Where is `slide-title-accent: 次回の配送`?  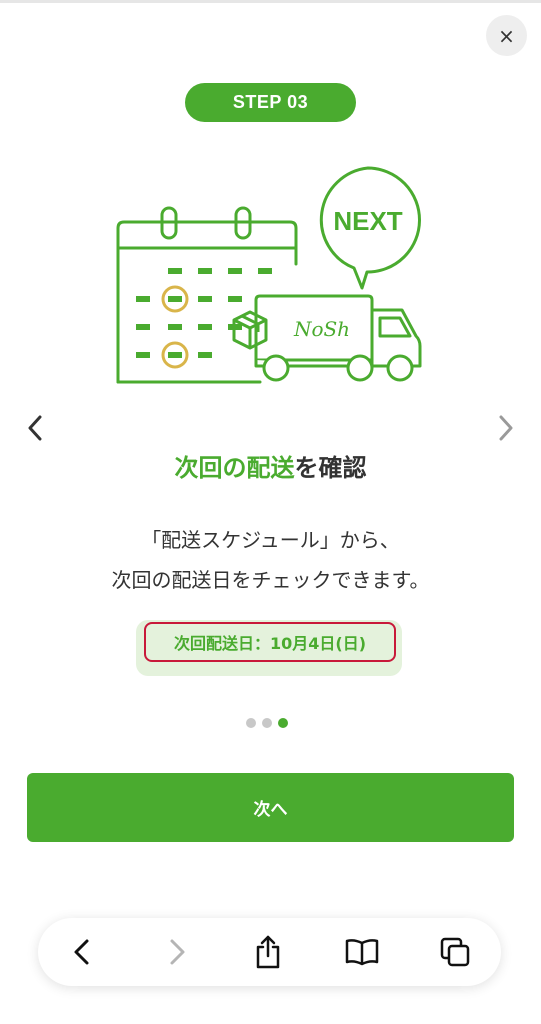
slide-title-accent: 次回の配送 is located at coordinates (234, 468).